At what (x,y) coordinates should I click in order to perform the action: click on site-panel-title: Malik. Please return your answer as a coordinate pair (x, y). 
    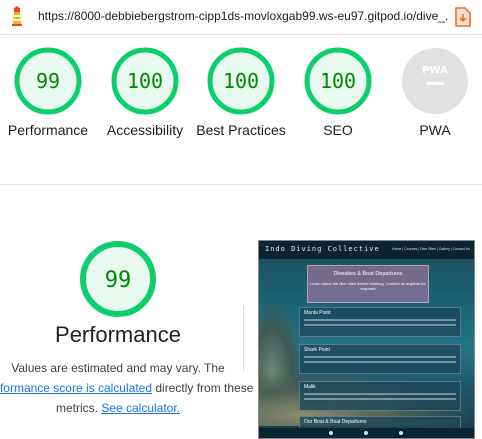
    Looking at the image, I should click on (310, 387).